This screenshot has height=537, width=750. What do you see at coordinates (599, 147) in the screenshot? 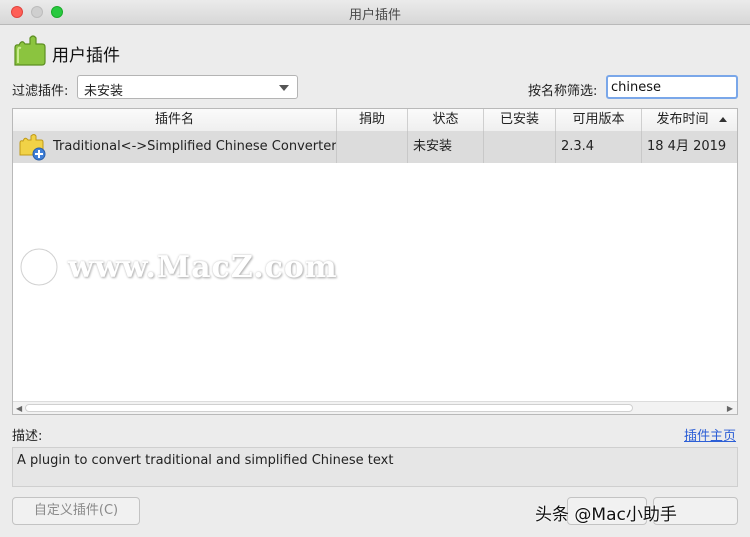
I see `cell-available-version: 2.3.4` at bounding box center [599, 147].